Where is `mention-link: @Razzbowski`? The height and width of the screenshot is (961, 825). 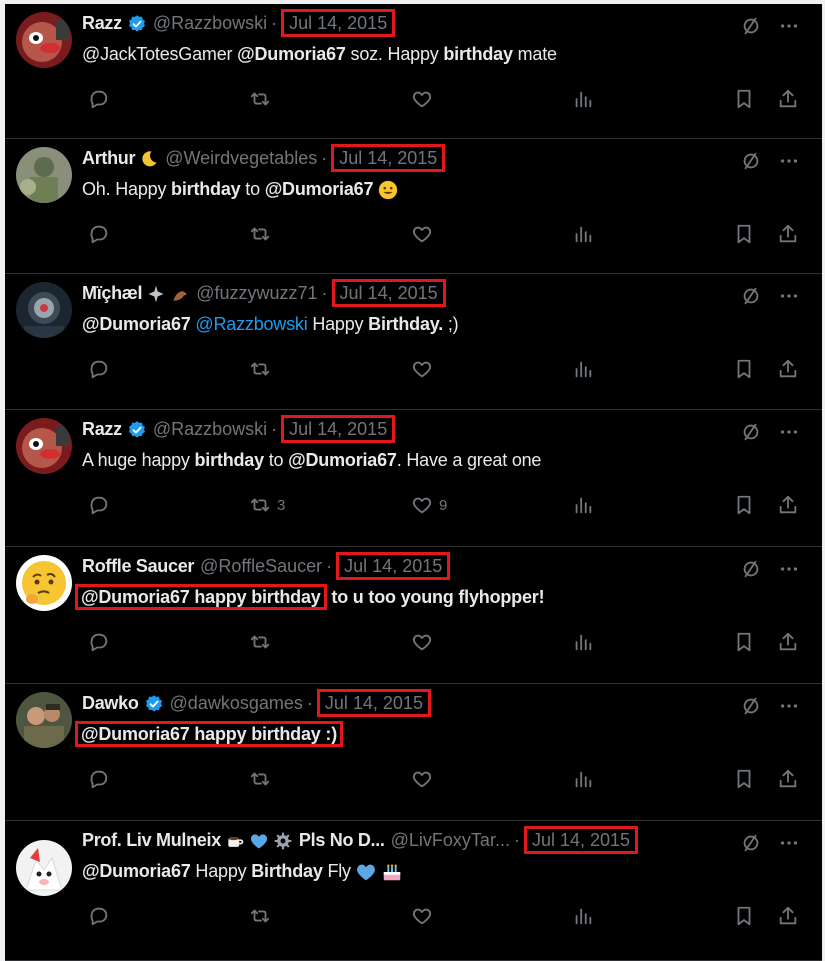
mention-link: @Razzbowski is located at coordinates (251, 324).